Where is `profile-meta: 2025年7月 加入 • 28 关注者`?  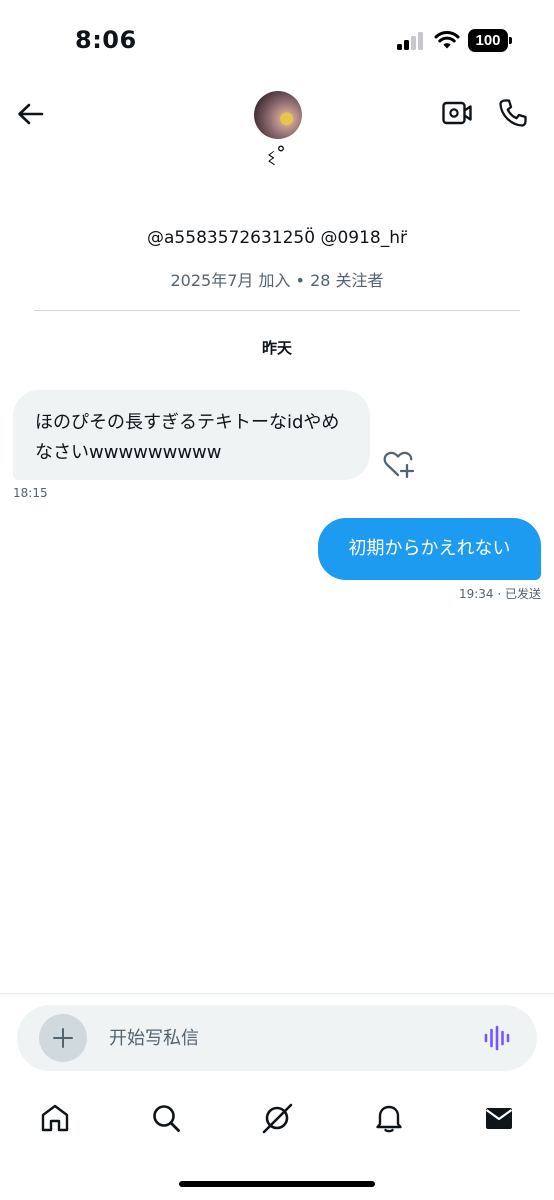
profile-meta: 2025年7月 加入 • 28 关注者 is located at coordinates (277, 280).